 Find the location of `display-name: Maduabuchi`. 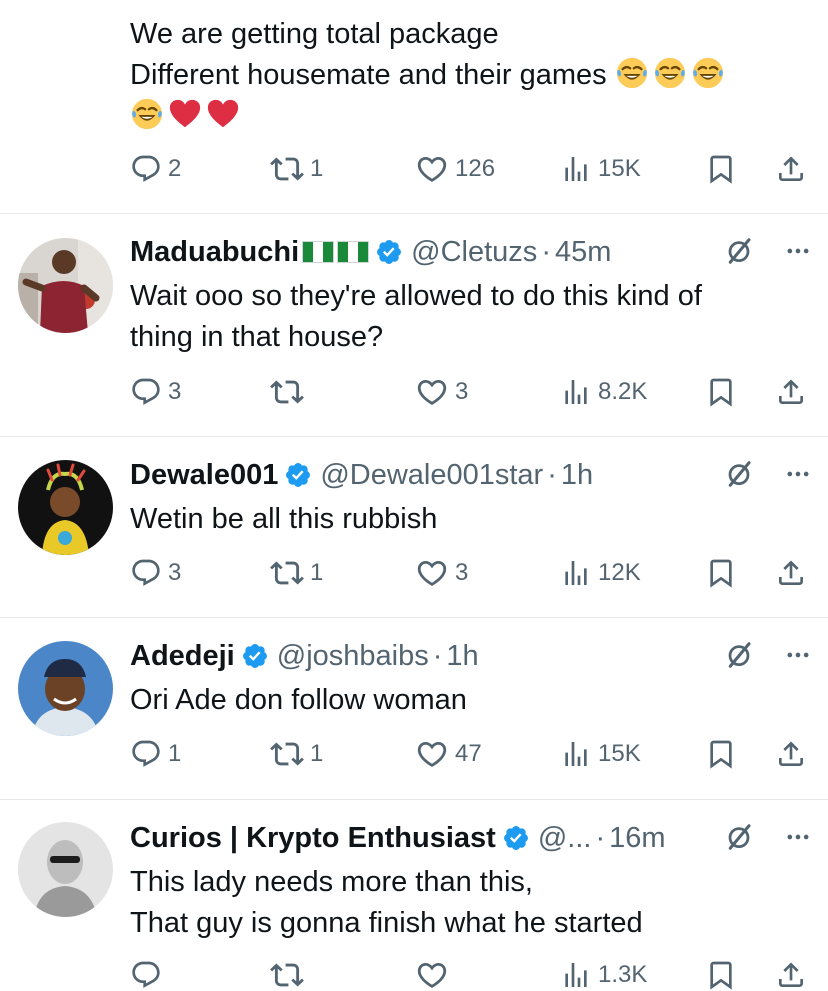

display-name: Maduabuchi is located at coordinates (214, 252).